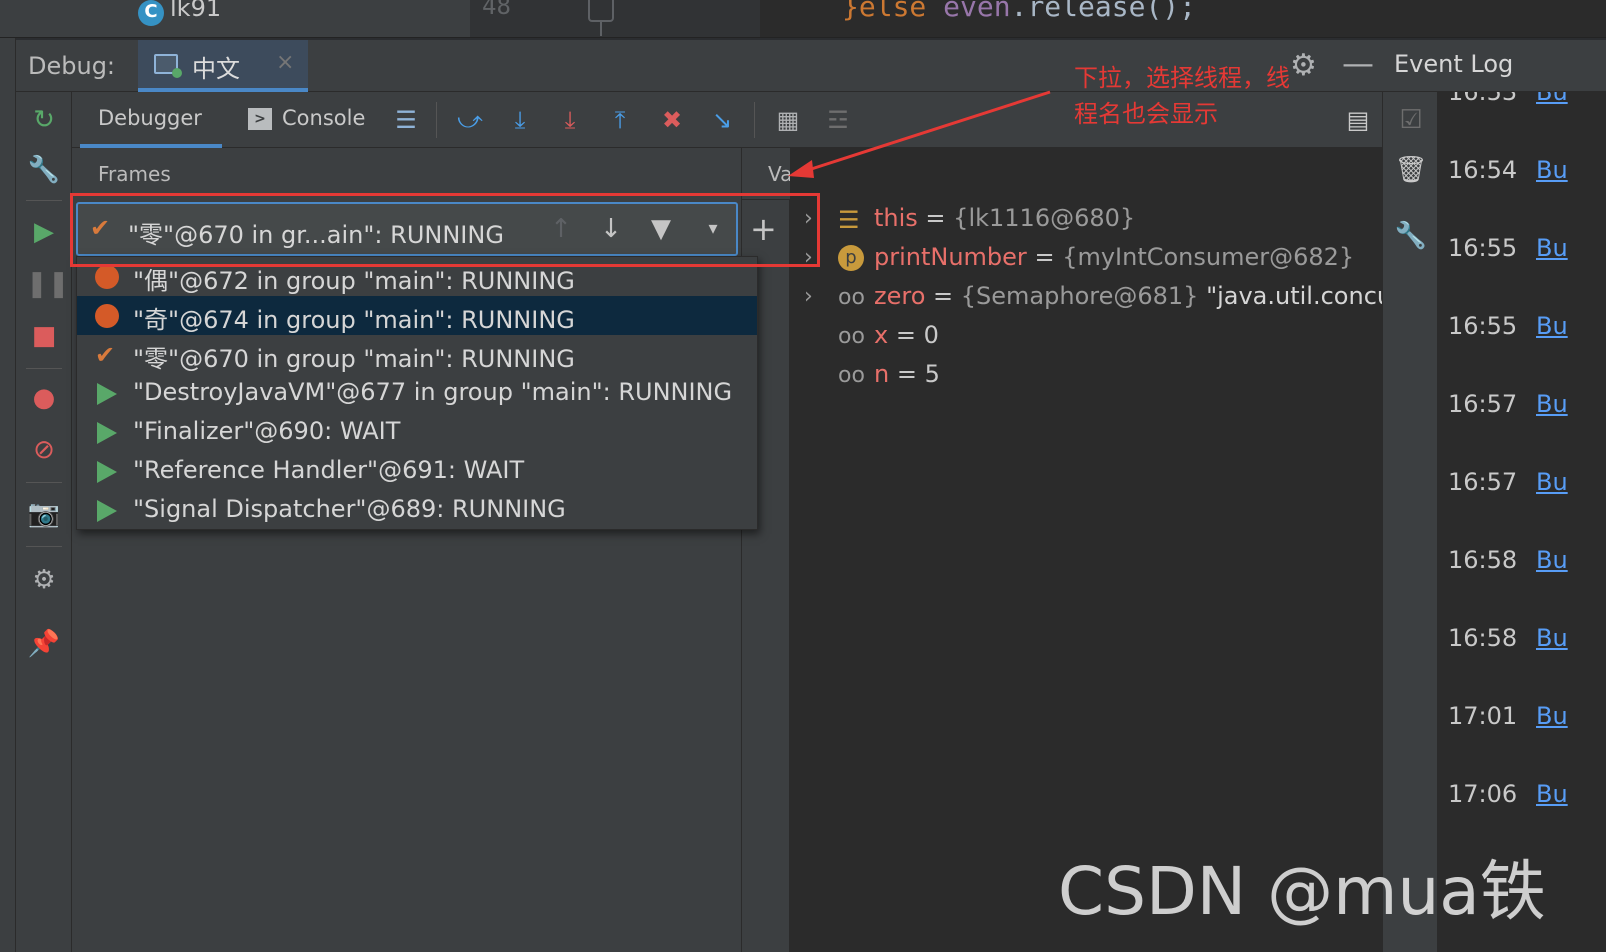  What do you see at coordinates (195, 11) in the screenshot?
I see `project-name: lk91` at bounding box center [195, 11].